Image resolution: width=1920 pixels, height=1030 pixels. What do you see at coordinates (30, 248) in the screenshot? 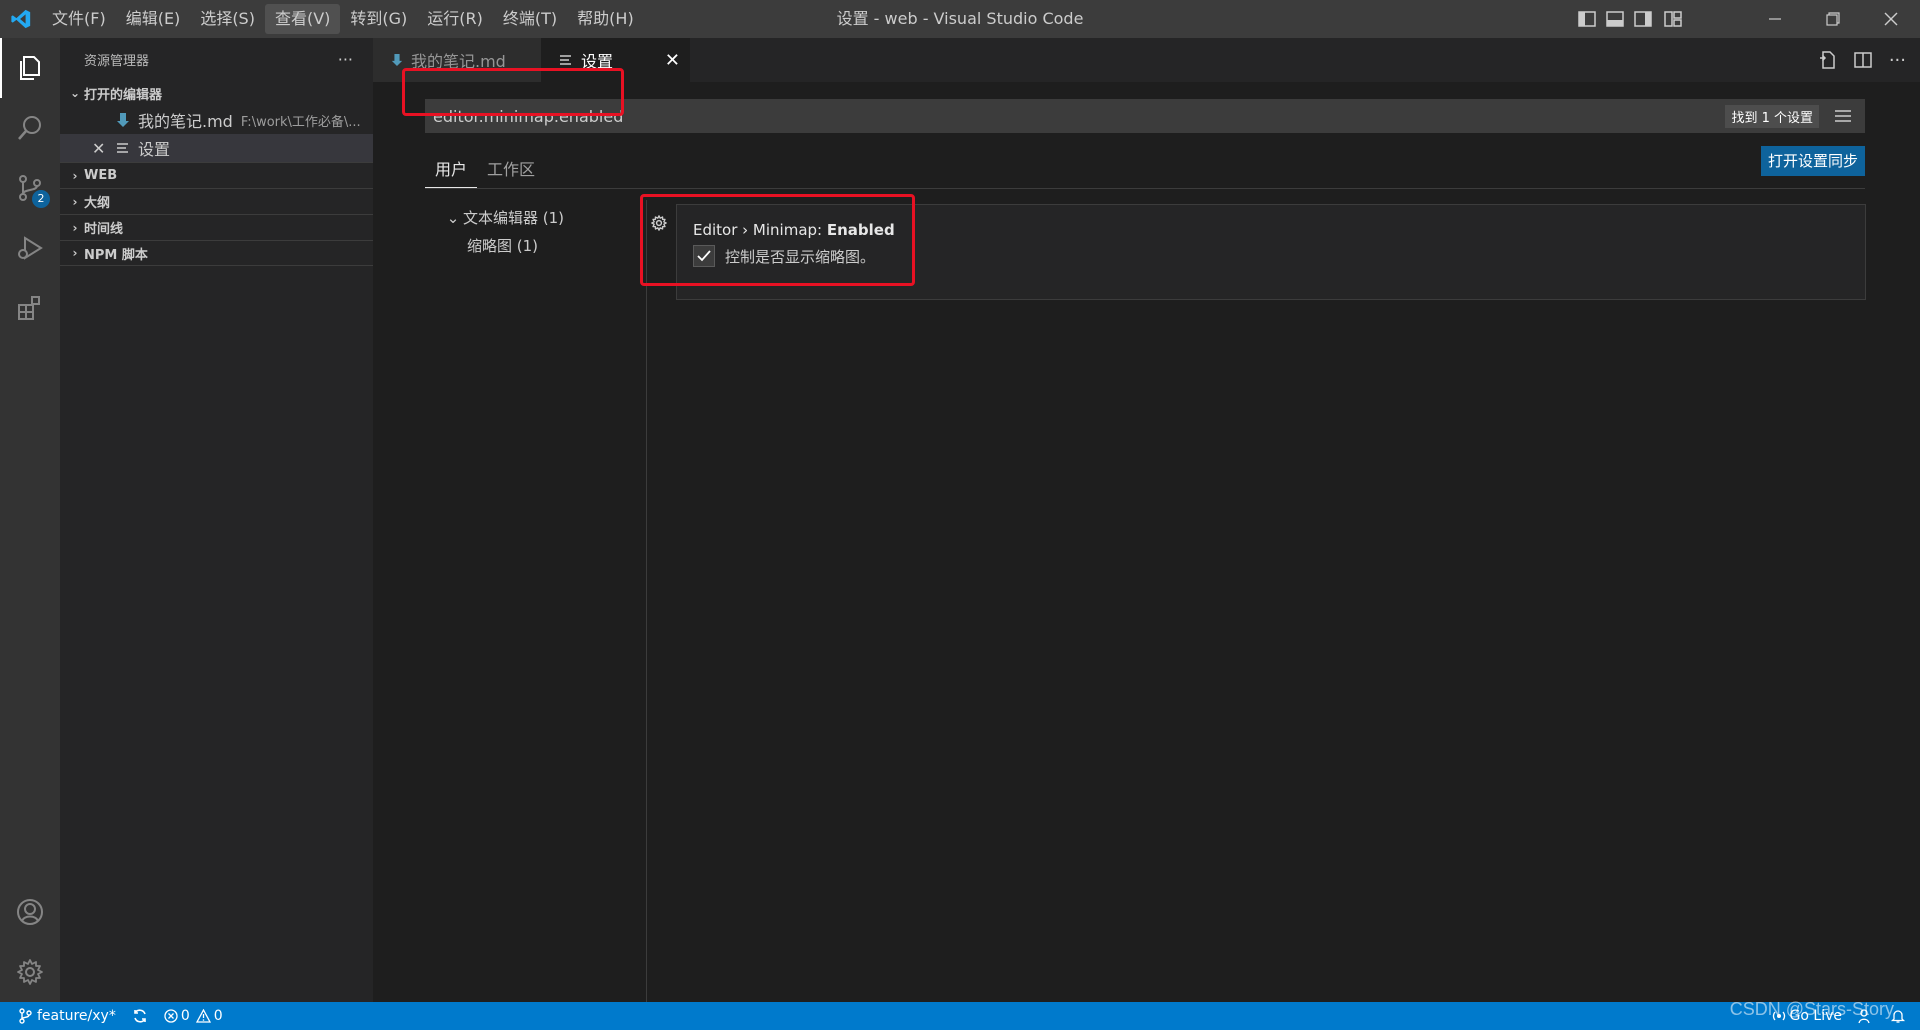
I see `run-debug-icon` at bounding box center [30, 248].